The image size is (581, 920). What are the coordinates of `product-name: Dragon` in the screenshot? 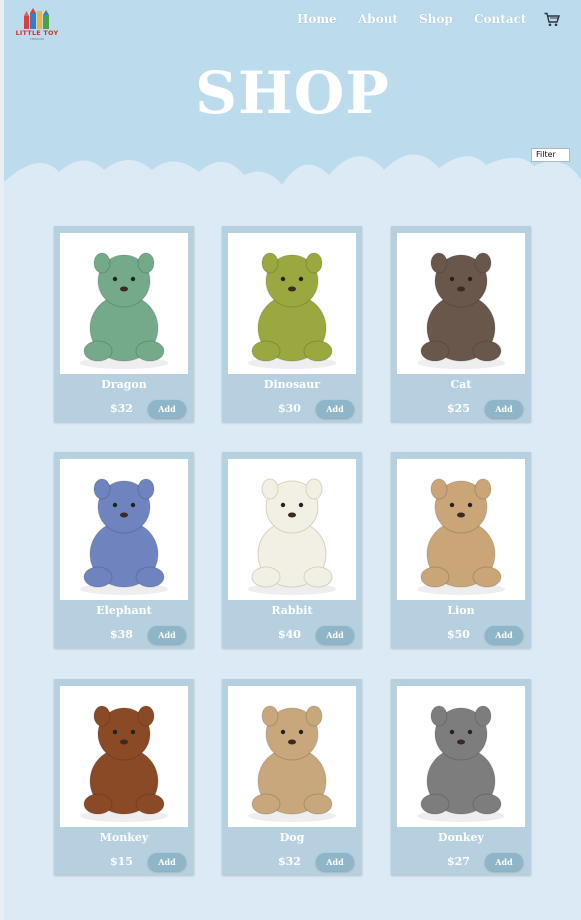 It's located at (124, 384).